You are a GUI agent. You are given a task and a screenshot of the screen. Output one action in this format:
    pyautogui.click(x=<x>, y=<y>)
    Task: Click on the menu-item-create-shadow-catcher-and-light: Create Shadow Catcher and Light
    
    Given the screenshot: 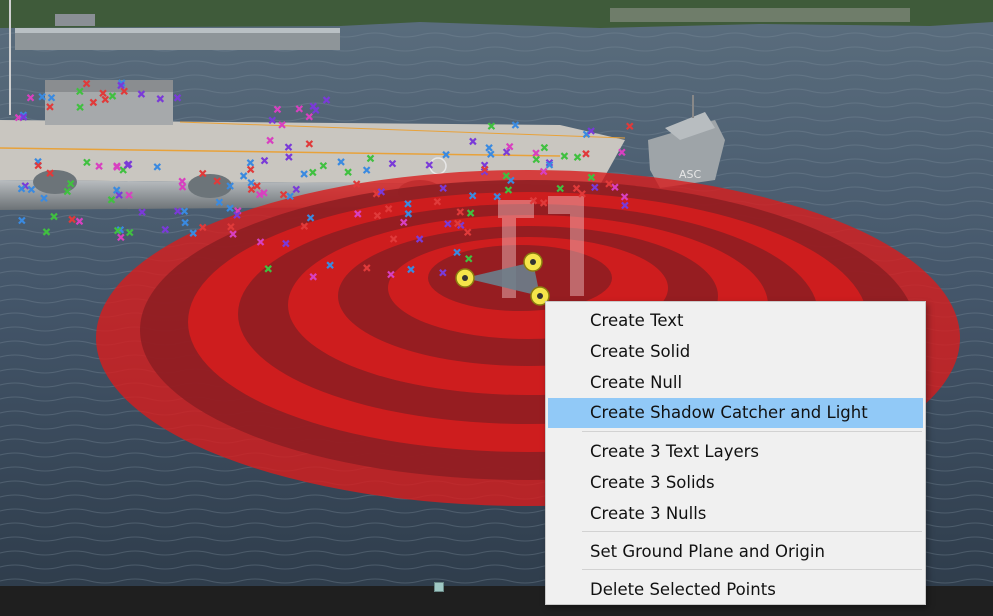 What is the action you would take?
    pyautogui.click(x=735, y=413)
    